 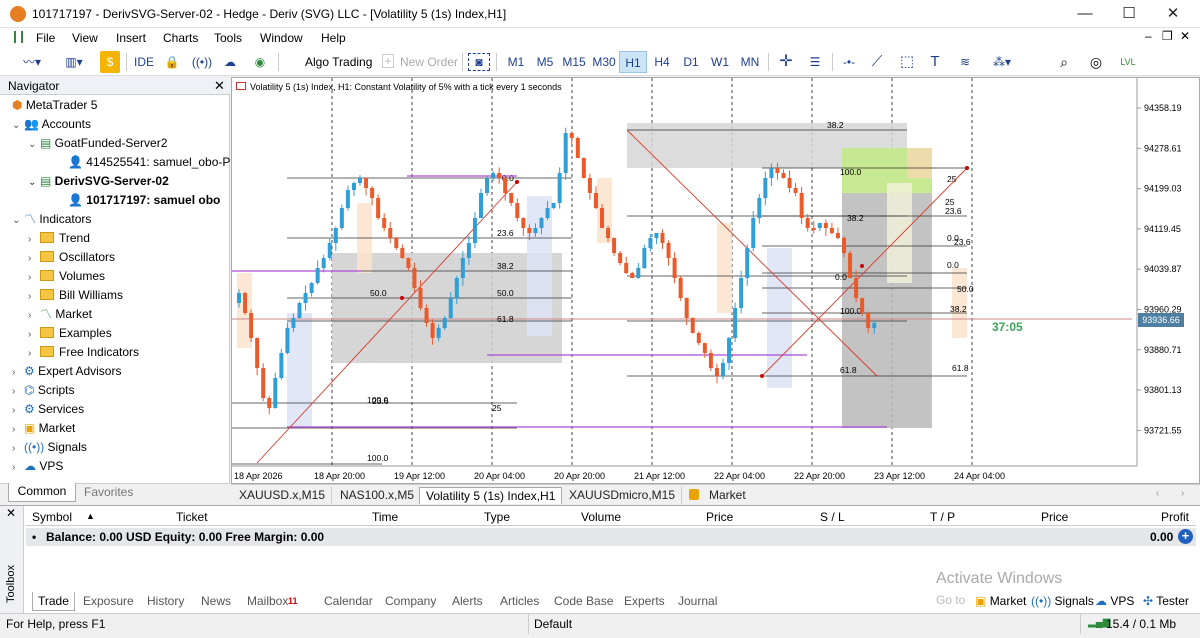 What do you see at coordinates (786, 62) in the screenshot?
I see `crosshair-icon: ✛` at bounding box center [786, 62].